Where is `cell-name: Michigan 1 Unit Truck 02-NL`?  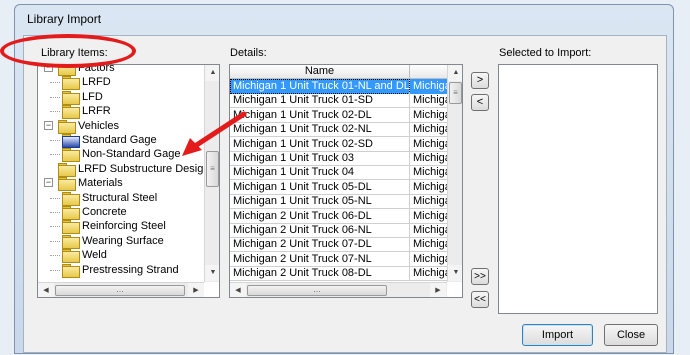 cell-name: Michigan 1 Unit Truck 02-NL is located at coordinates (320, 130).